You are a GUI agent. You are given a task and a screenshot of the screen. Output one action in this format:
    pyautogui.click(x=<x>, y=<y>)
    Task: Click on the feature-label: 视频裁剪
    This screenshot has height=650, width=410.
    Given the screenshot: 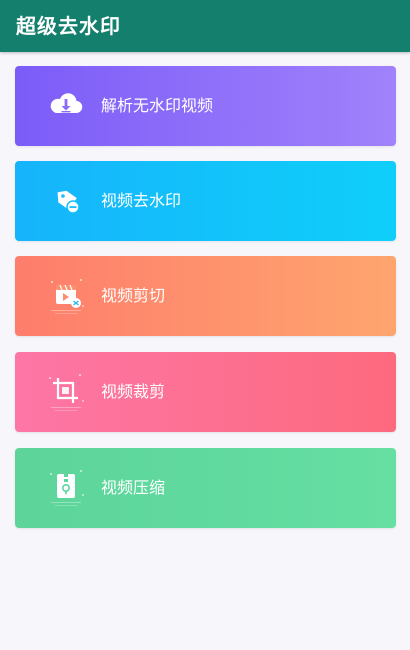 What is the action you would take?
    pyautogui.click(x=133, y=391)
    